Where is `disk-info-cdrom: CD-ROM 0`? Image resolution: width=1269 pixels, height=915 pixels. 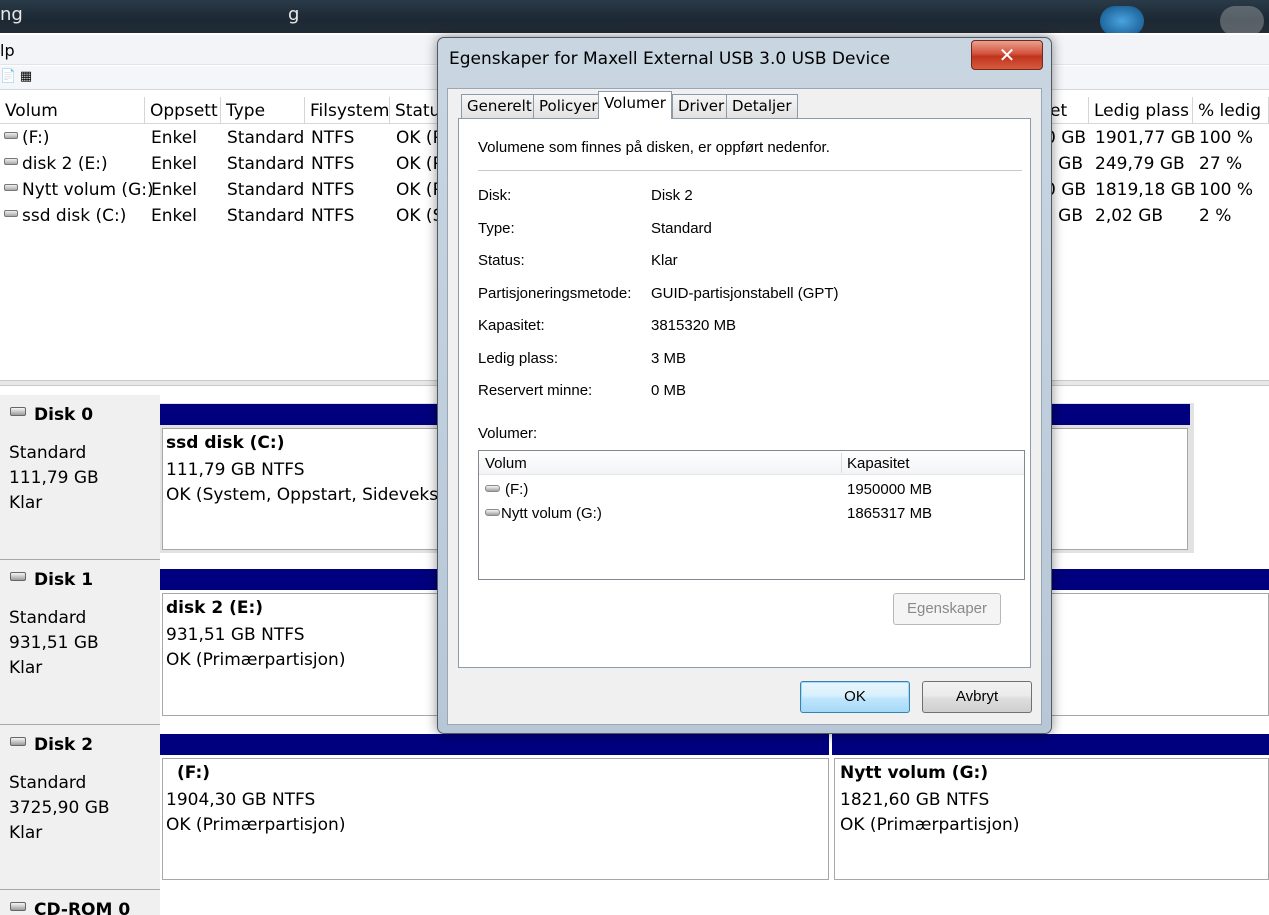
disk-info-cdrom: CD-ROM 0 is located at coordinates (80, 902).